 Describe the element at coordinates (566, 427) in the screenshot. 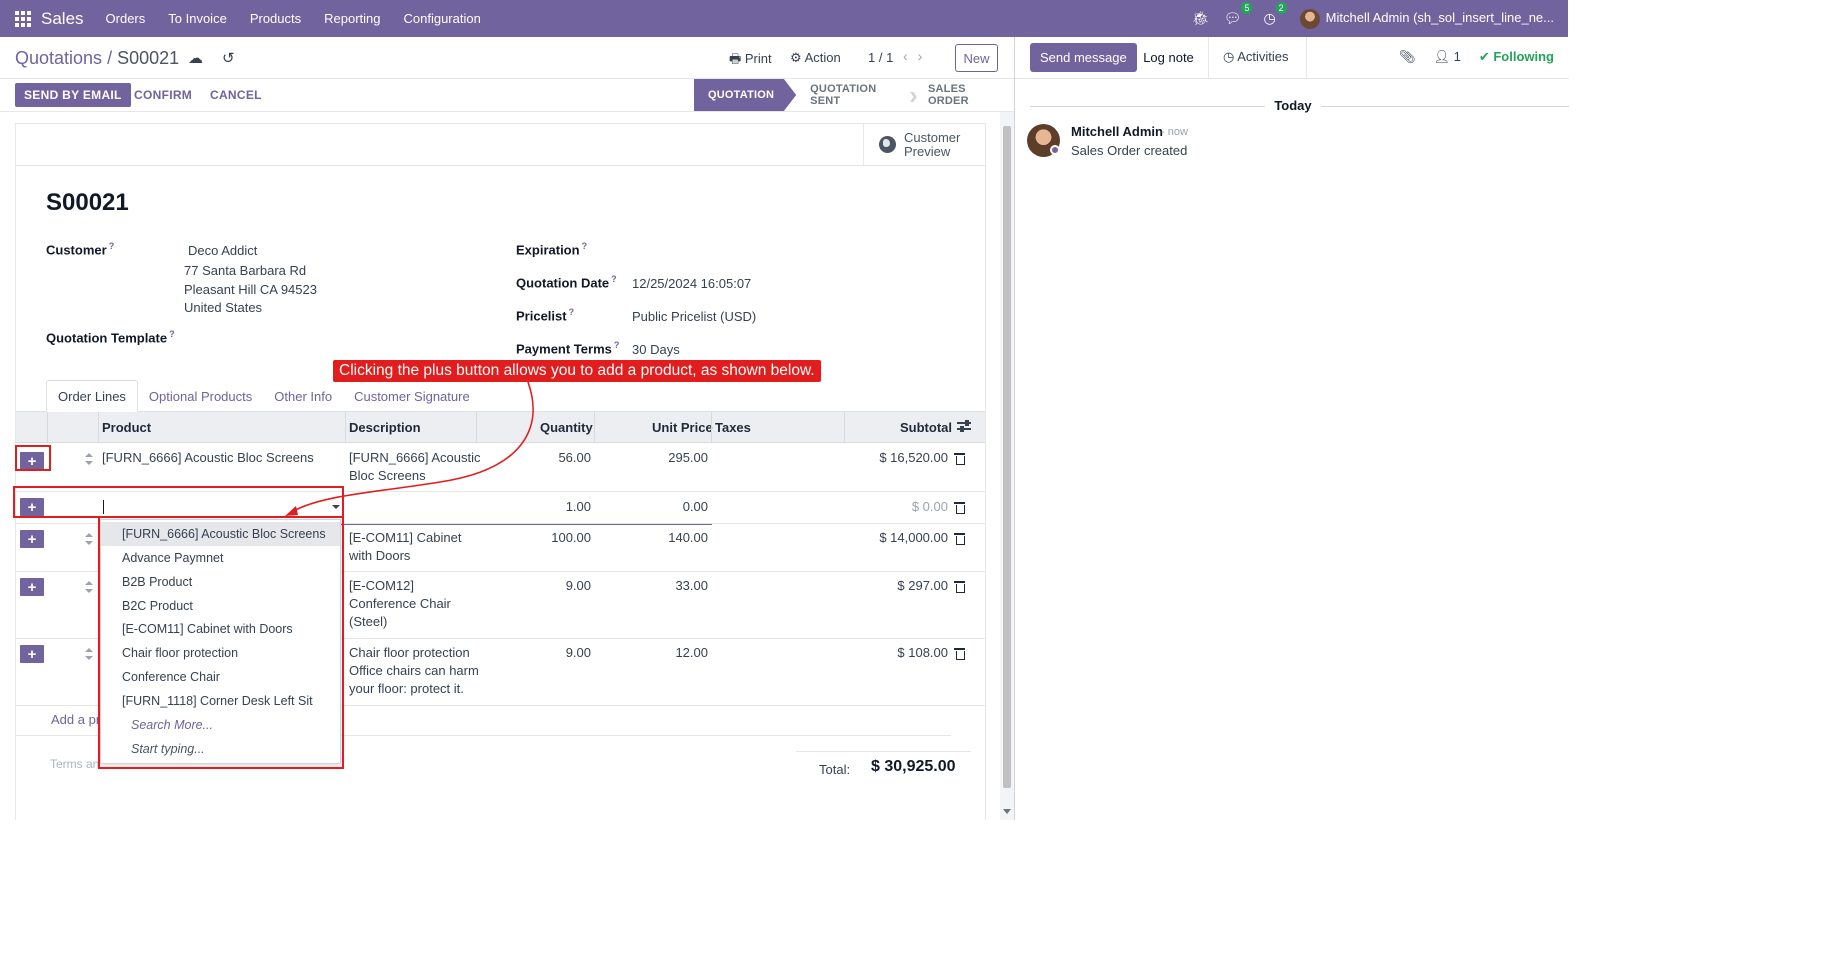

I see `col-quantity: Quantity` at that location.